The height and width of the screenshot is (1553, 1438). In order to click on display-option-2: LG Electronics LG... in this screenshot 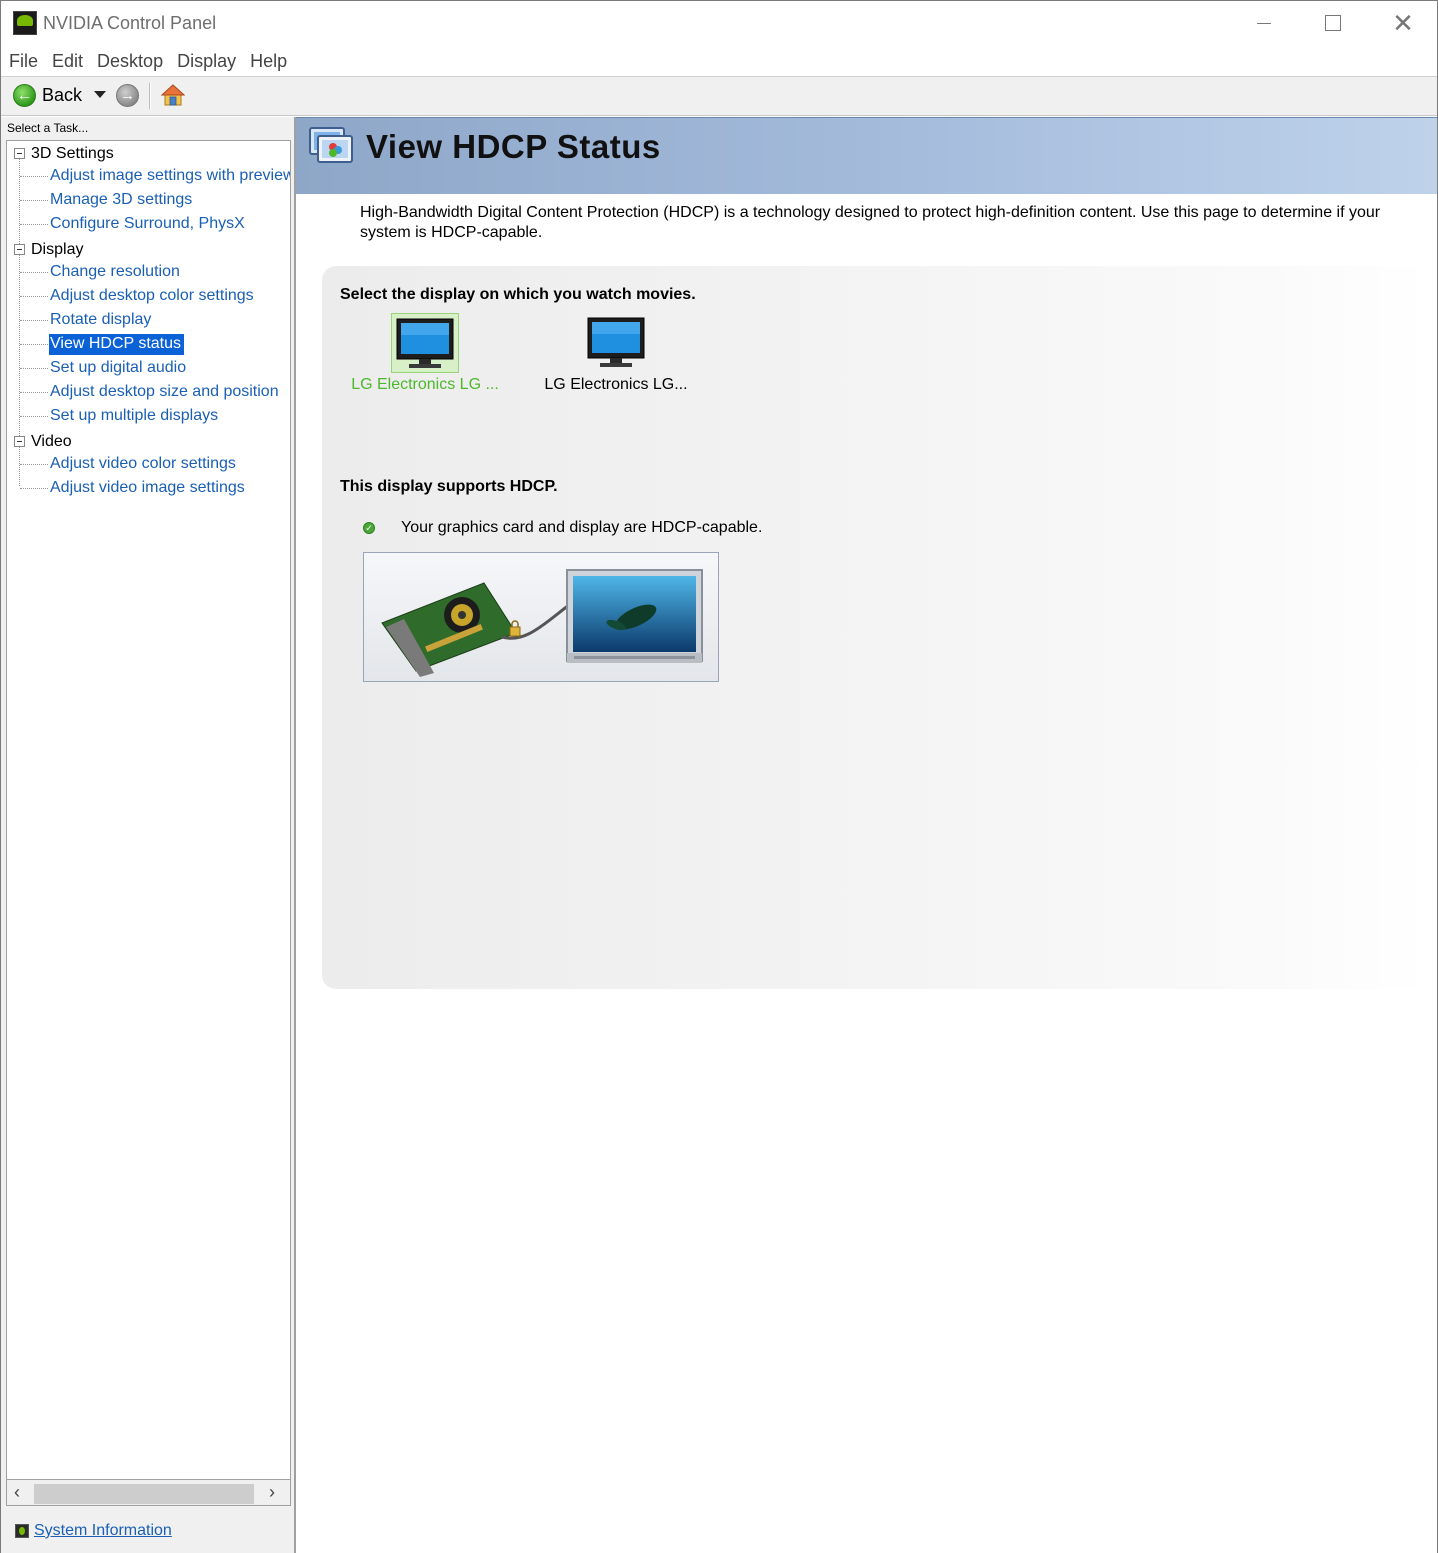, I will do `click(616, 353)`.